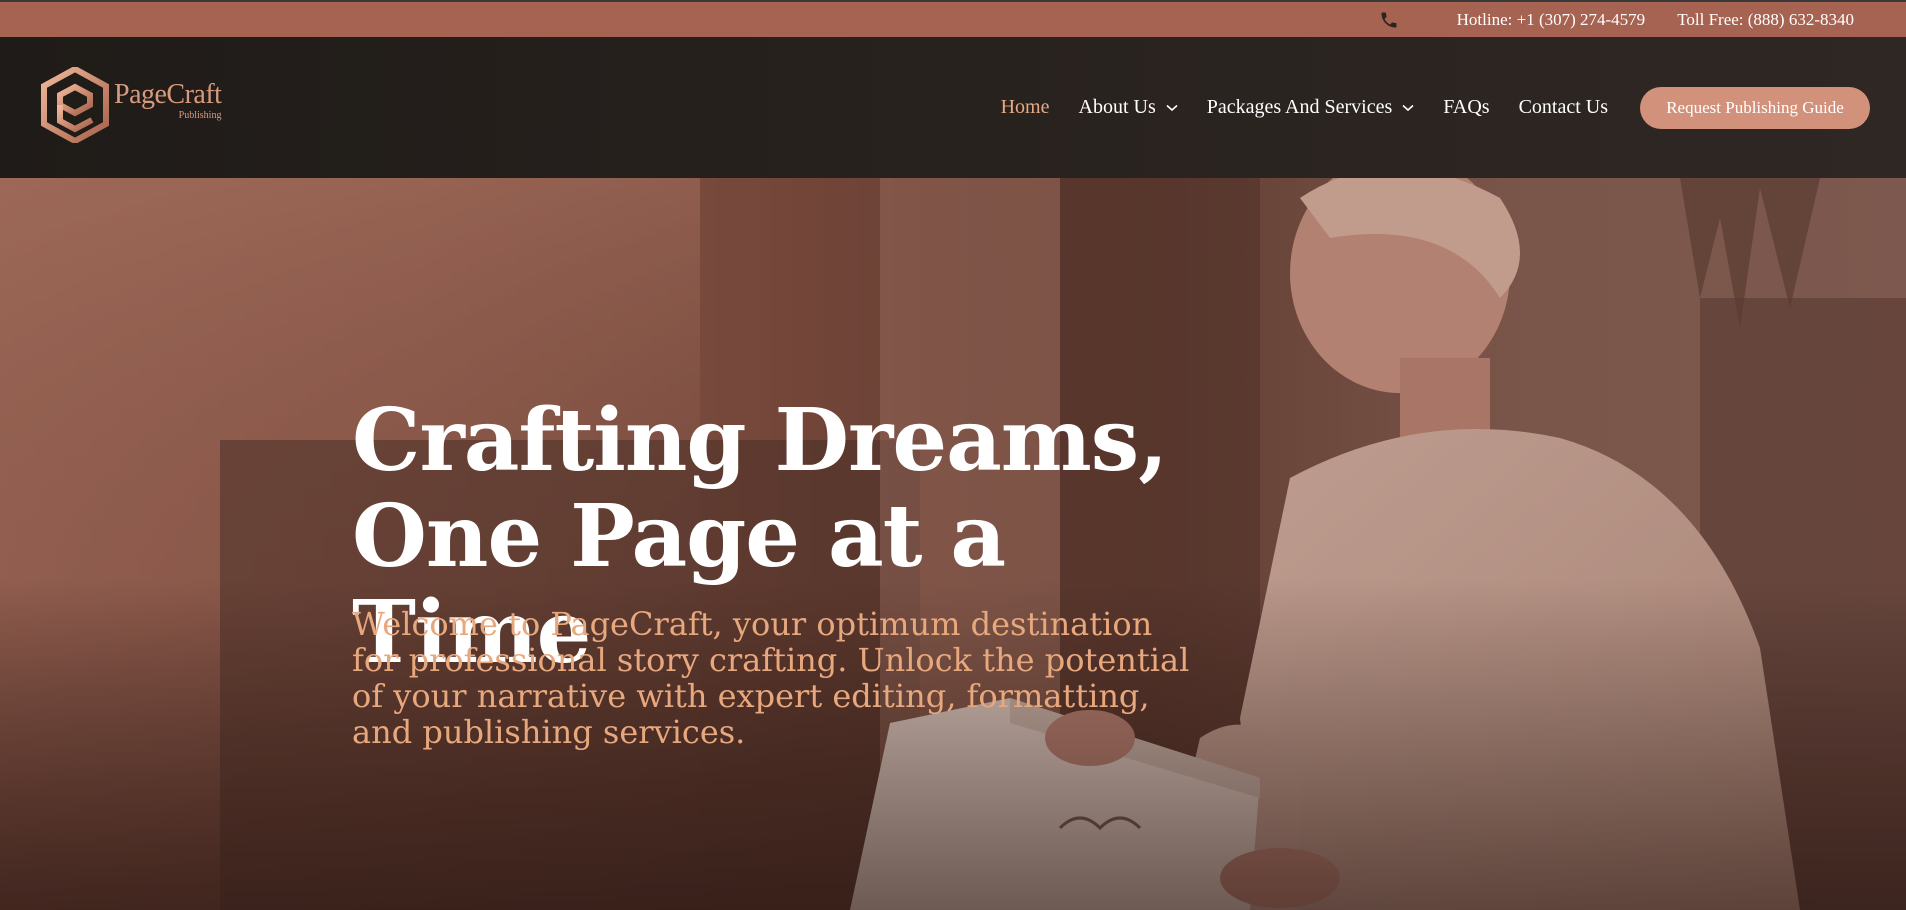 The width and height of the screenshot is (1906, 910). What do you see at coordinates (1389, 20) in the screenshot?
I see `phone-icon` at bounding box center [1389, 20].